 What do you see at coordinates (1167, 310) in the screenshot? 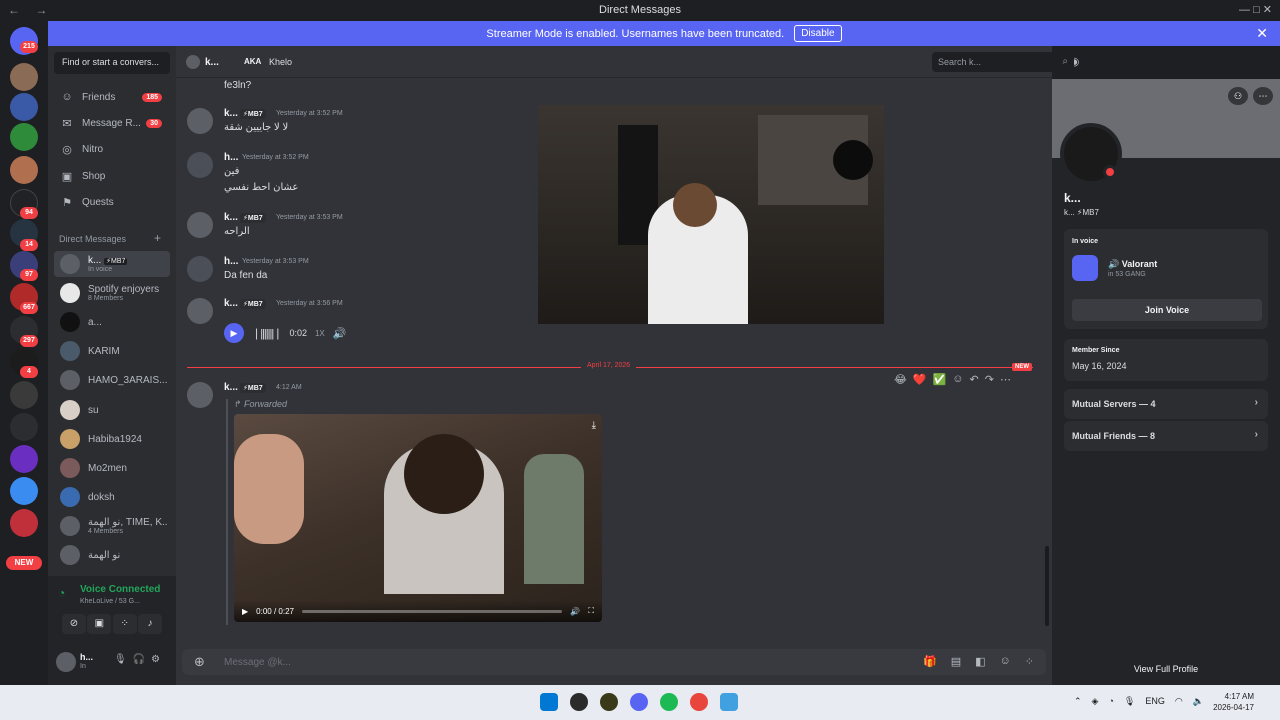
I see `join-voice-button: Join Voice` at bounding box center [1167, 310].